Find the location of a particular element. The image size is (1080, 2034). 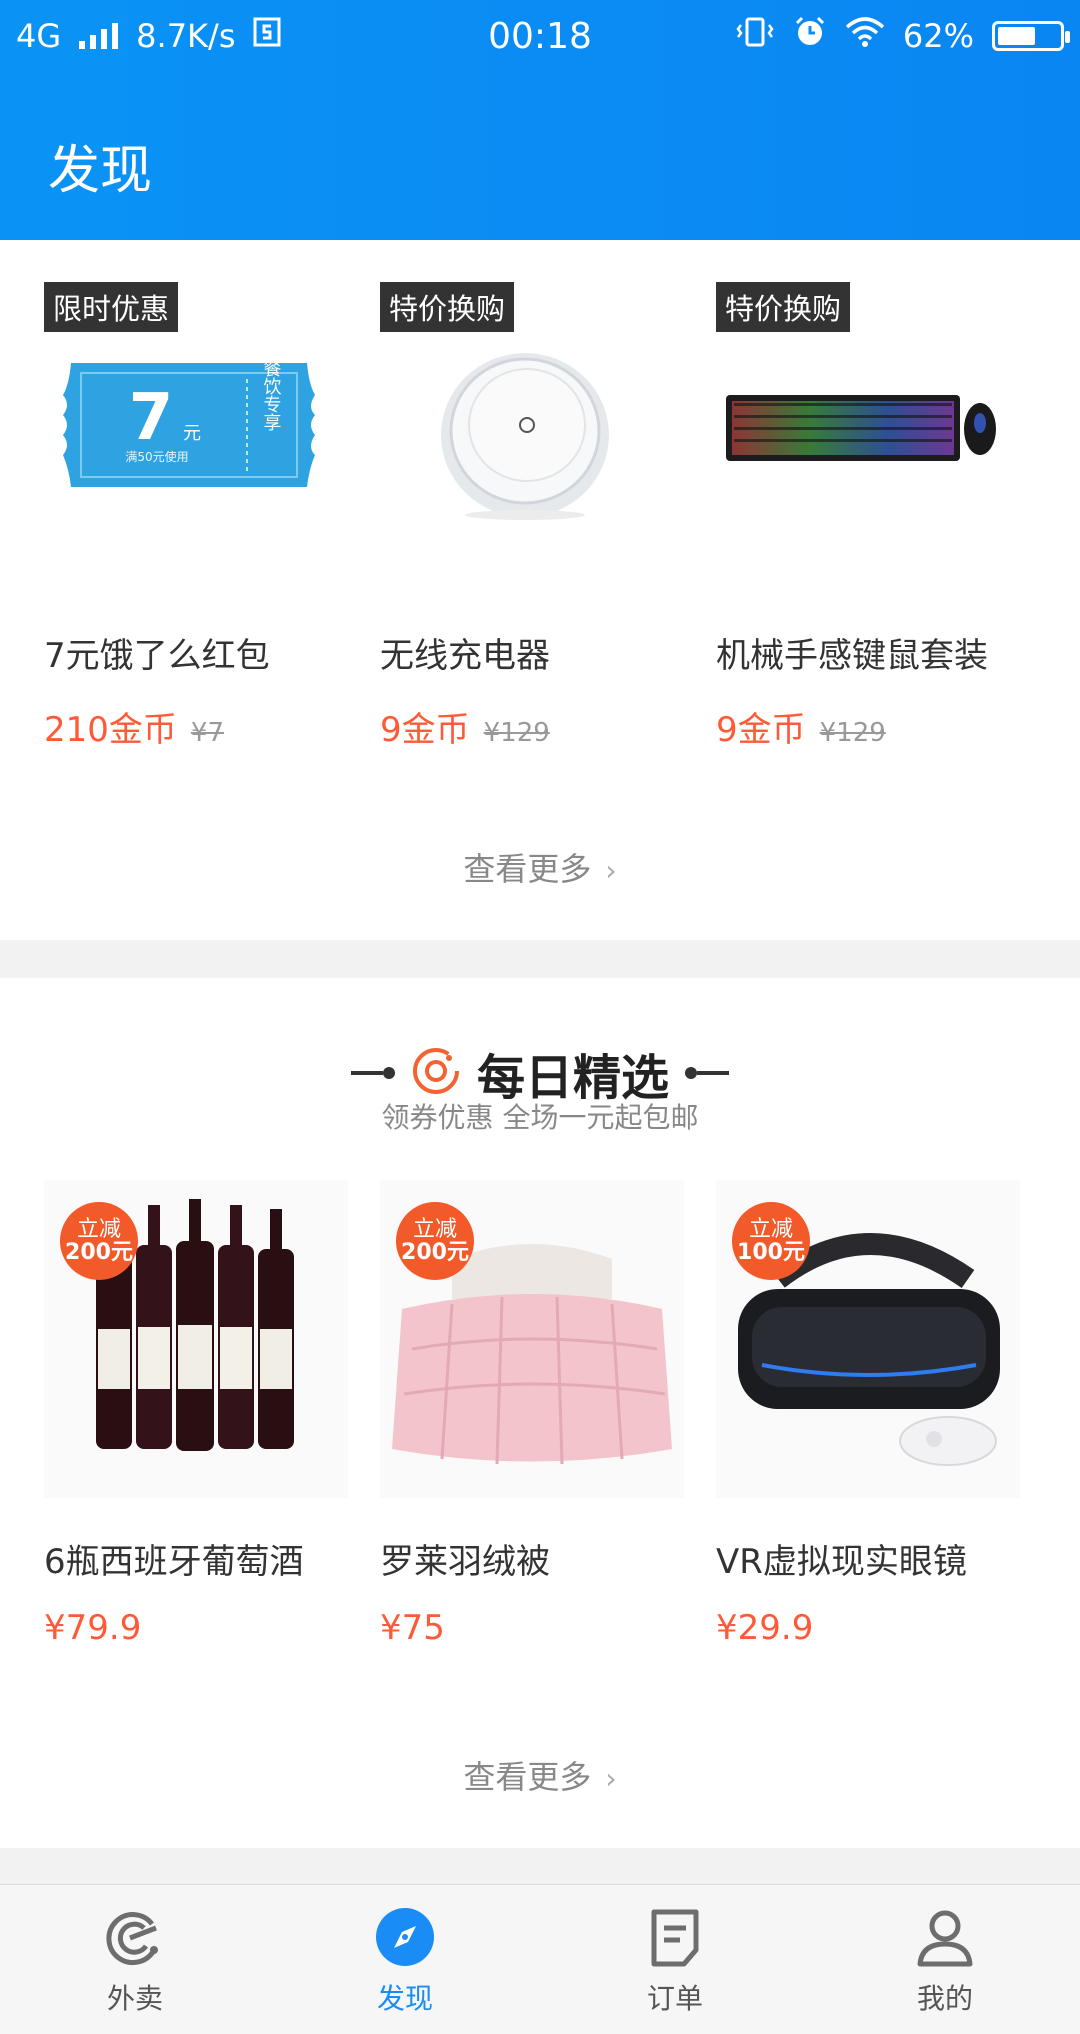

tab-orders: 订单 is located at coordinates (675, 1959).